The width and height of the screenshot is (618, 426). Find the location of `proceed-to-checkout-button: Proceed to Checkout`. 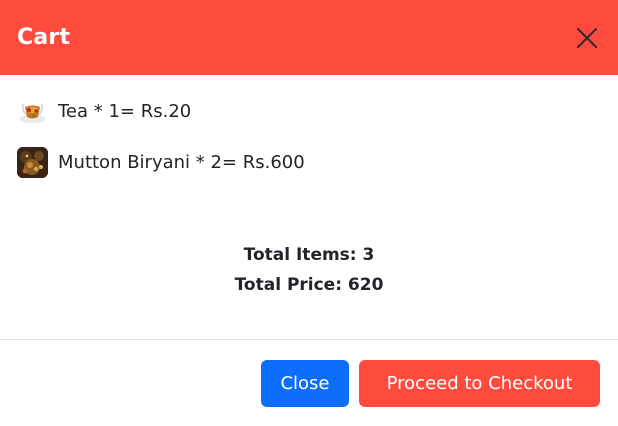

proceed-to-checkout-button: Proceed to Checkout is located at coordinates (479, 383).